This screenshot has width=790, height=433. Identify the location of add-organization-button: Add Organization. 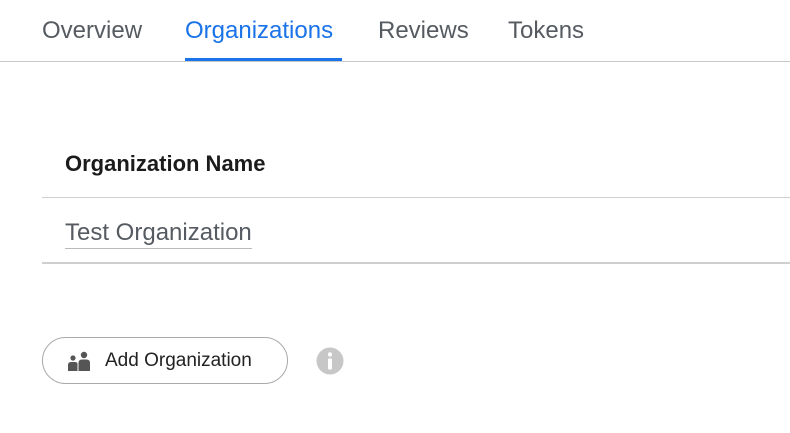
(165, 360).